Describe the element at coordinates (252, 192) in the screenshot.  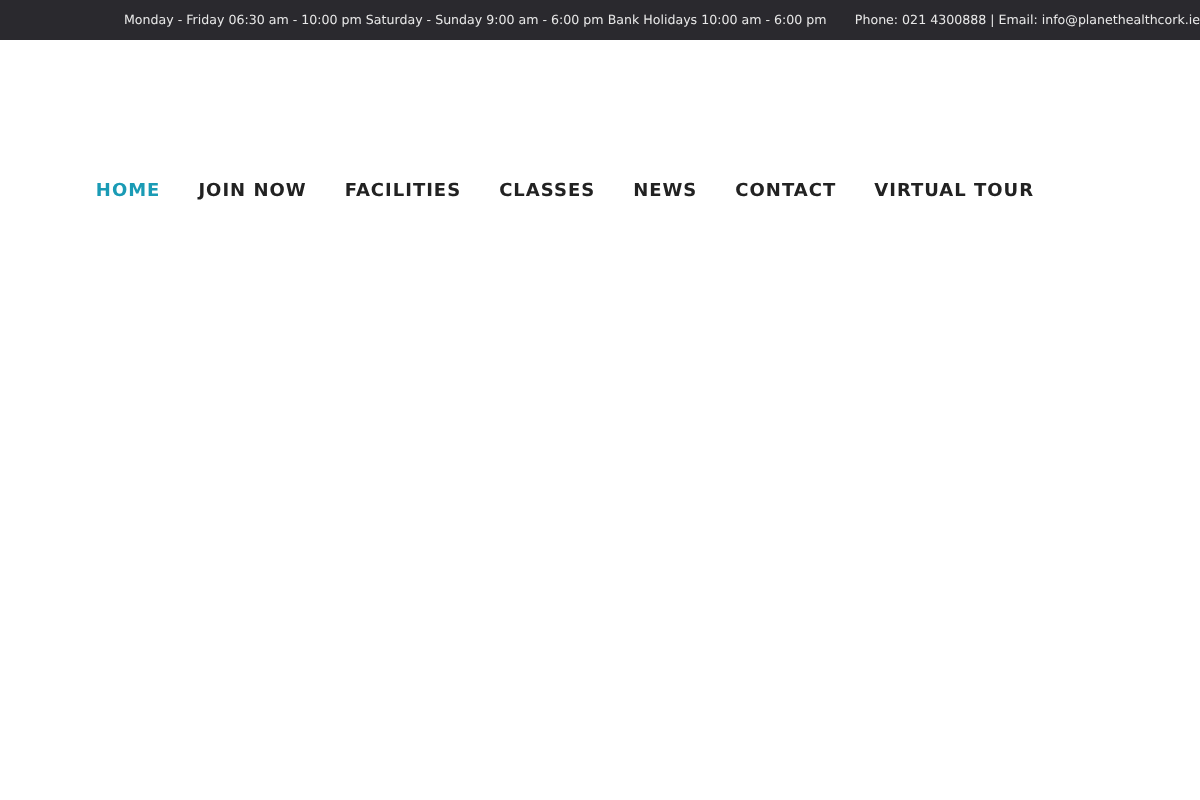
I see `nav-link: JOIN NOW` at that location.